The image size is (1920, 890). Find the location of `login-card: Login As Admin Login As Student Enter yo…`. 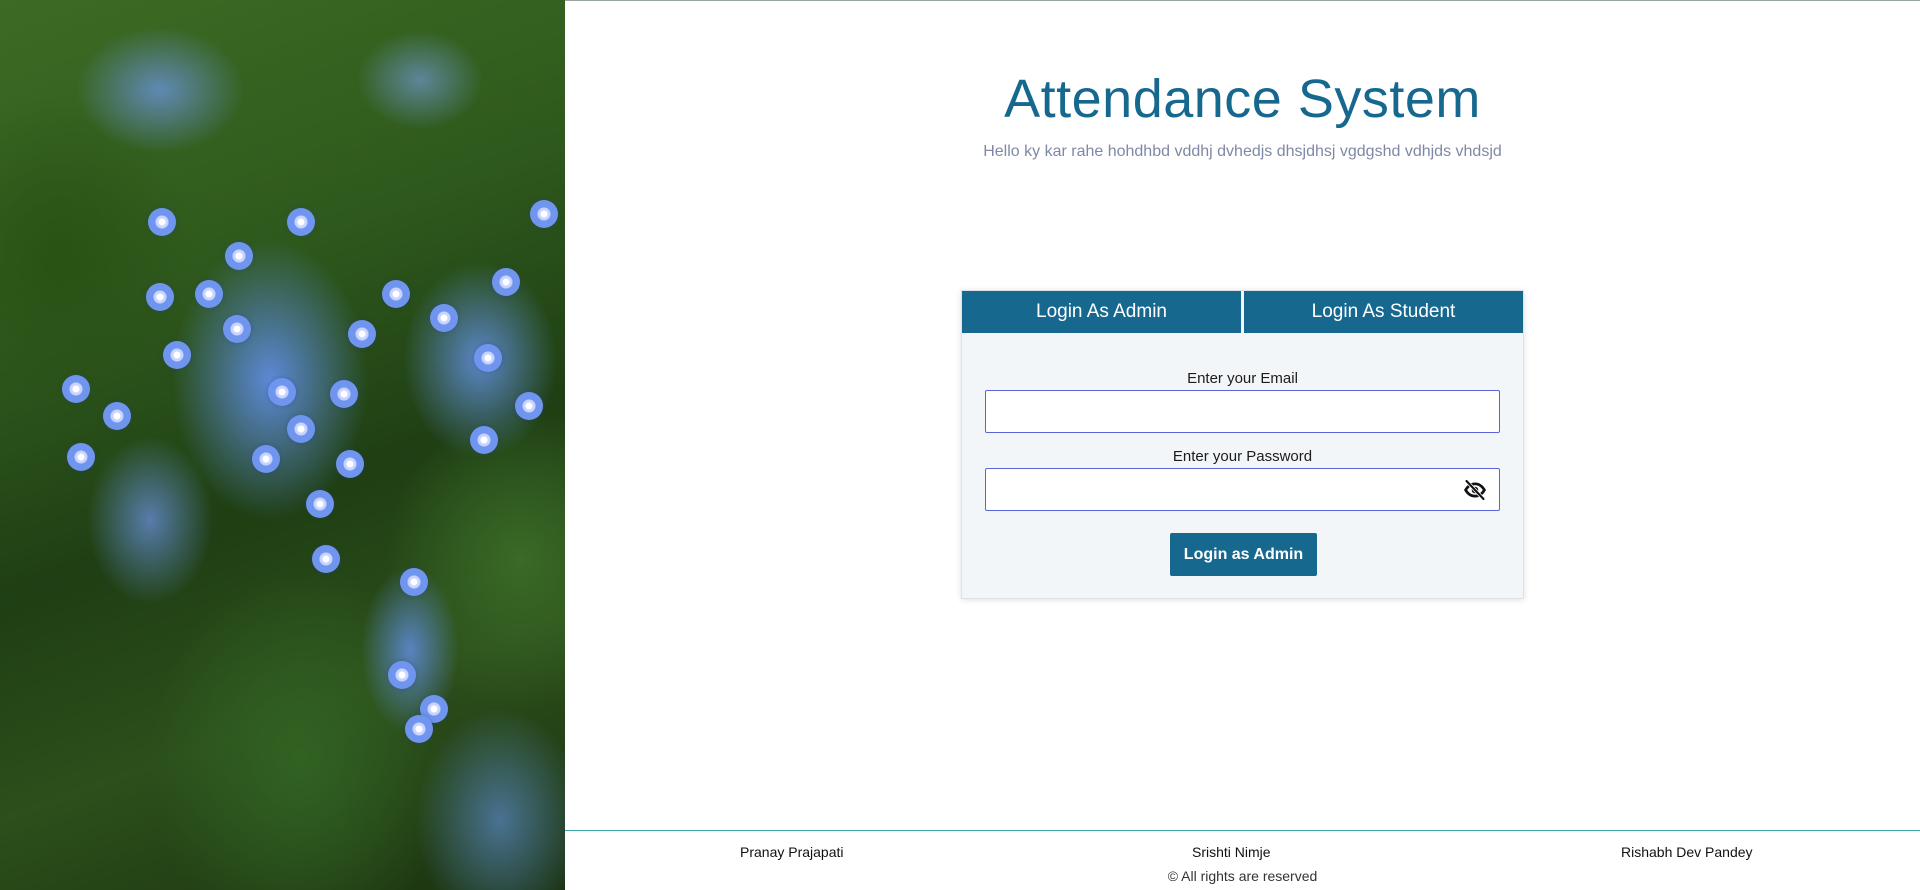

login-card: Login As Admin Login As Student Enter yo… is located at coordinates (1242, 444).